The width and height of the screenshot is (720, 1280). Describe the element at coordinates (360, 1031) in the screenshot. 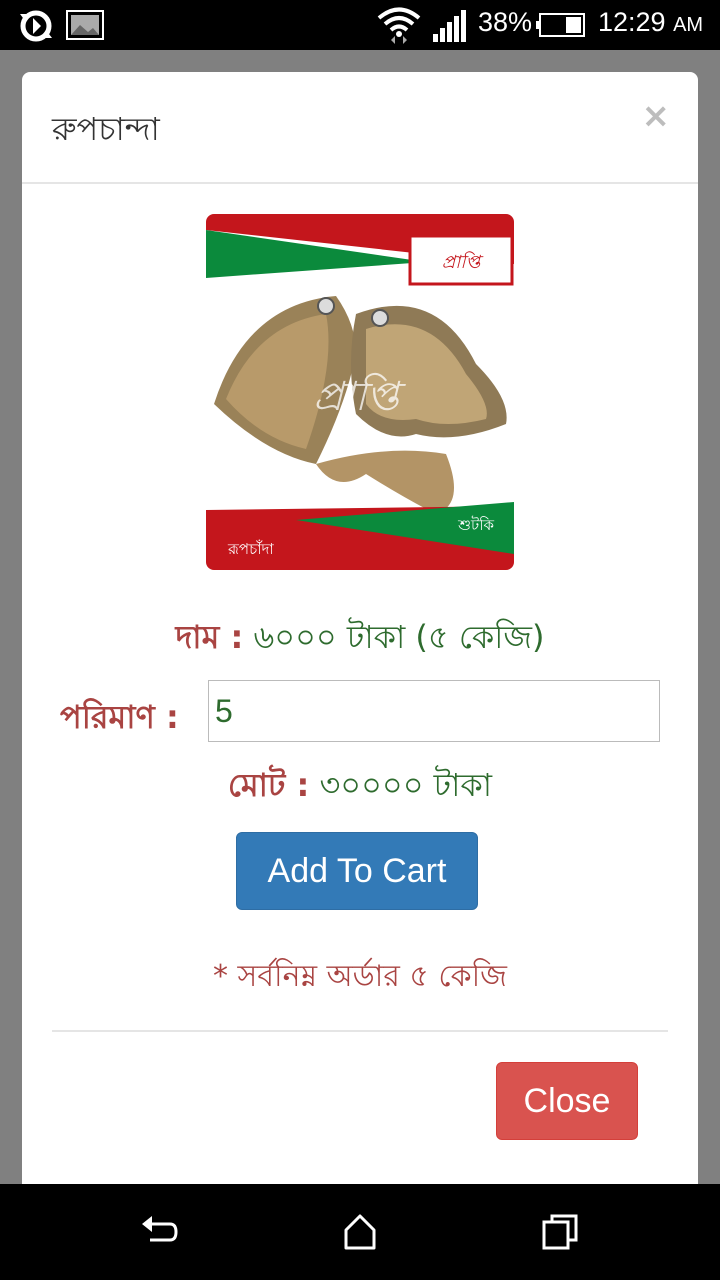

I see `footer-divider` at that location.